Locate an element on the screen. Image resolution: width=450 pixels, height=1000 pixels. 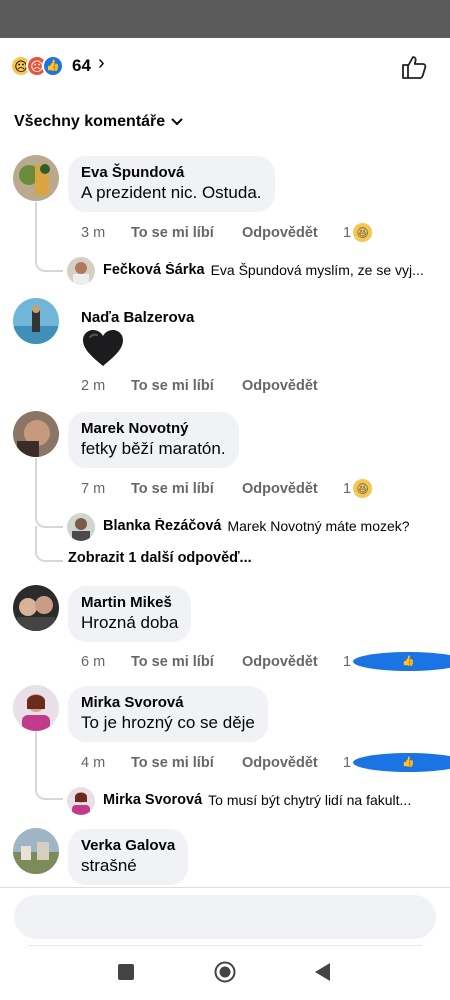
system-nav-bar is located at coordinates (225, 972).